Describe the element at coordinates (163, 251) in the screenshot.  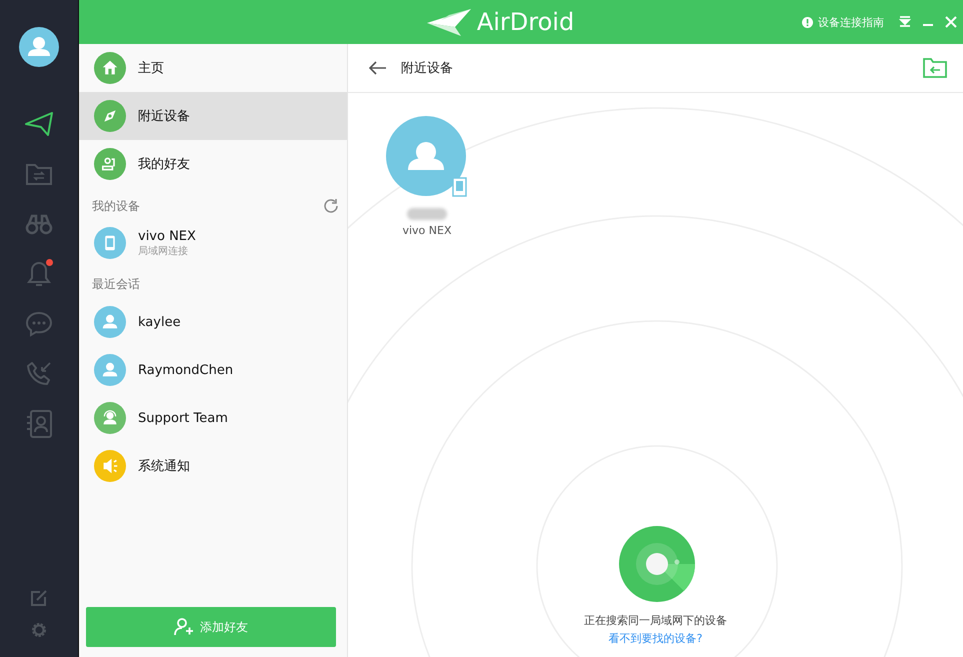
I see `device-status: 局域网连接` at that location.